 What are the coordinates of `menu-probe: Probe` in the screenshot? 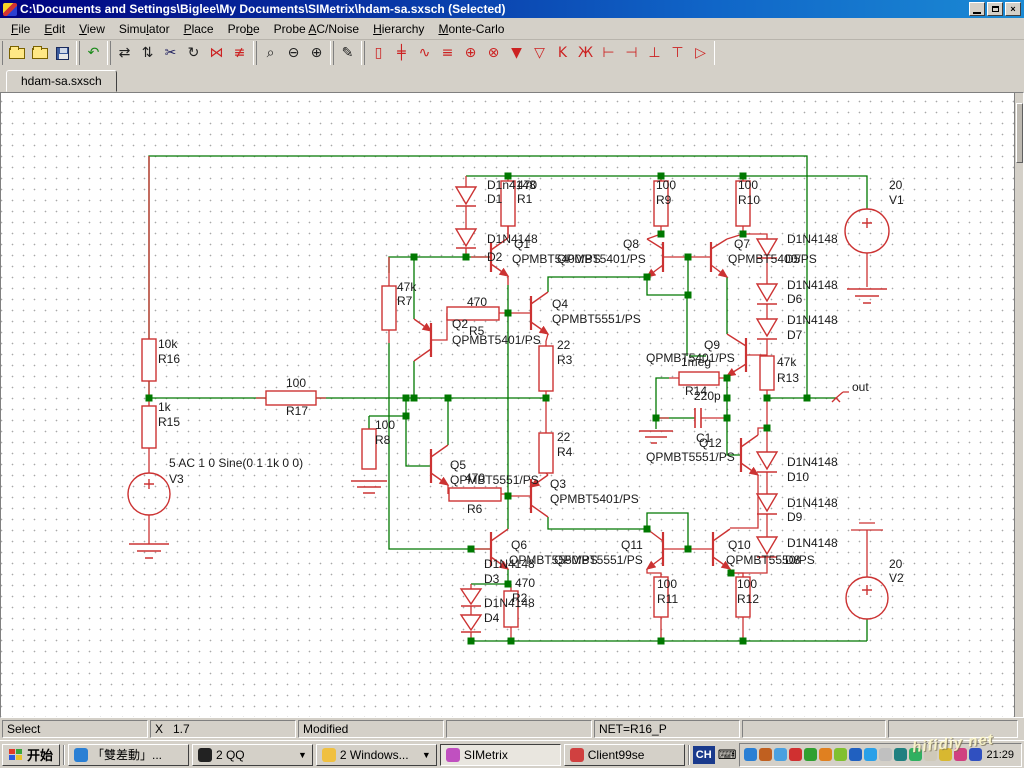 It's located at (244, 29).